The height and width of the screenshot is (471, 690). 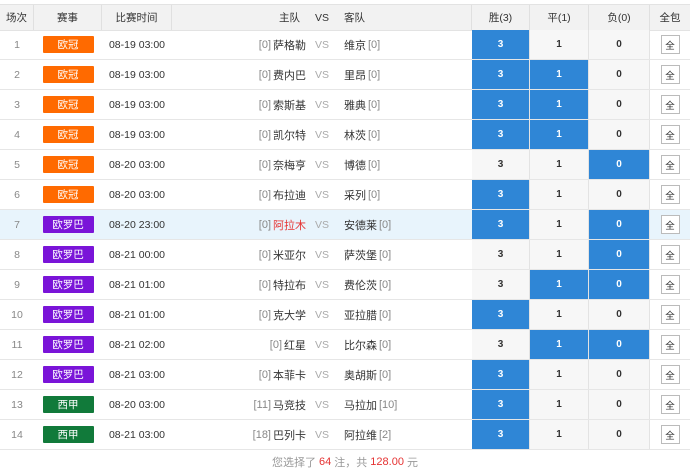 I want to click on summary-suffix: 元, so click(x=412, y=463).